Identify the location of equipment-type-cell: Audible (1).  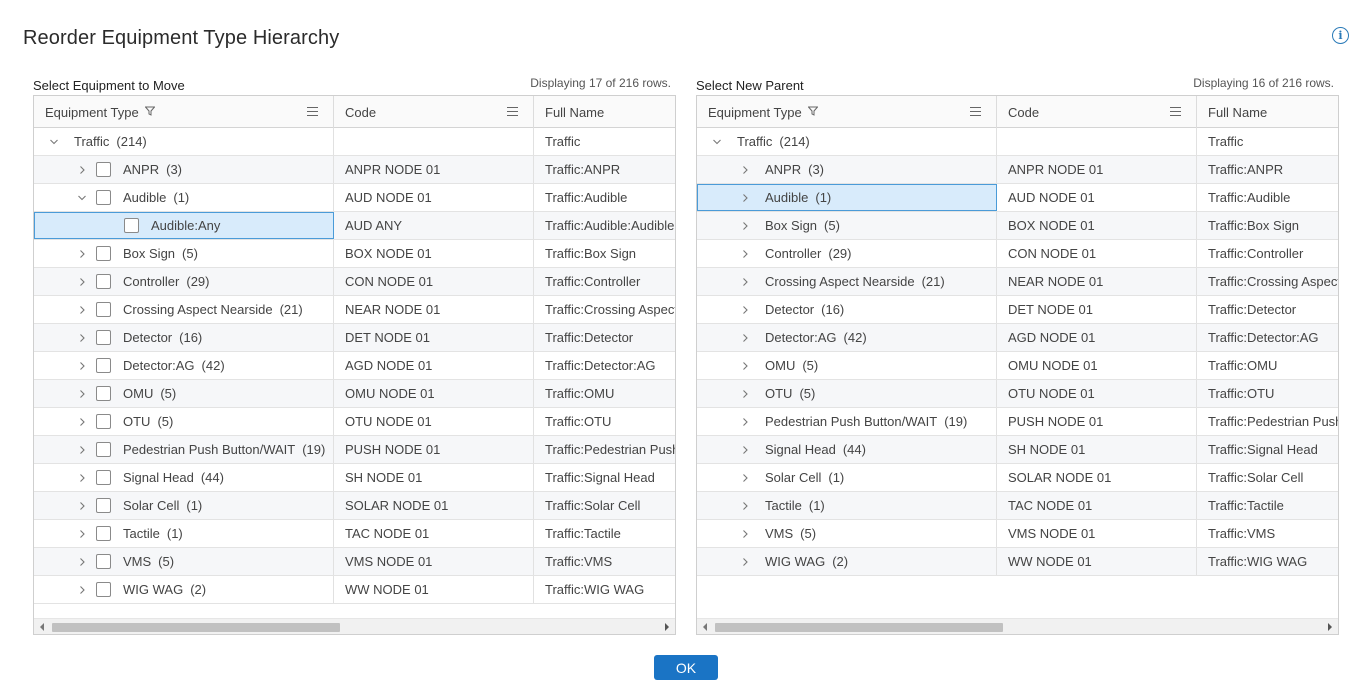
(847, 197).